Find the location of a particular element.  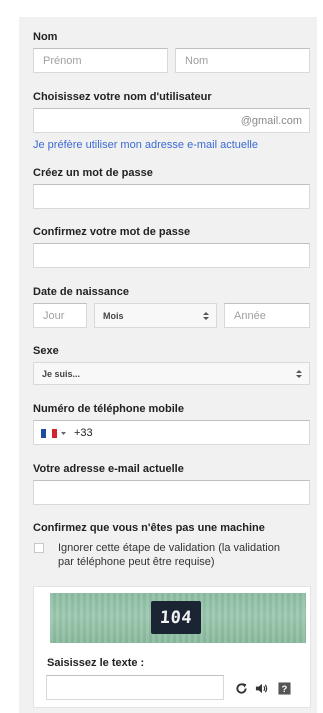

captcha-box: 104 Saisissez le texte : ? is located at coordinates (172, 647).